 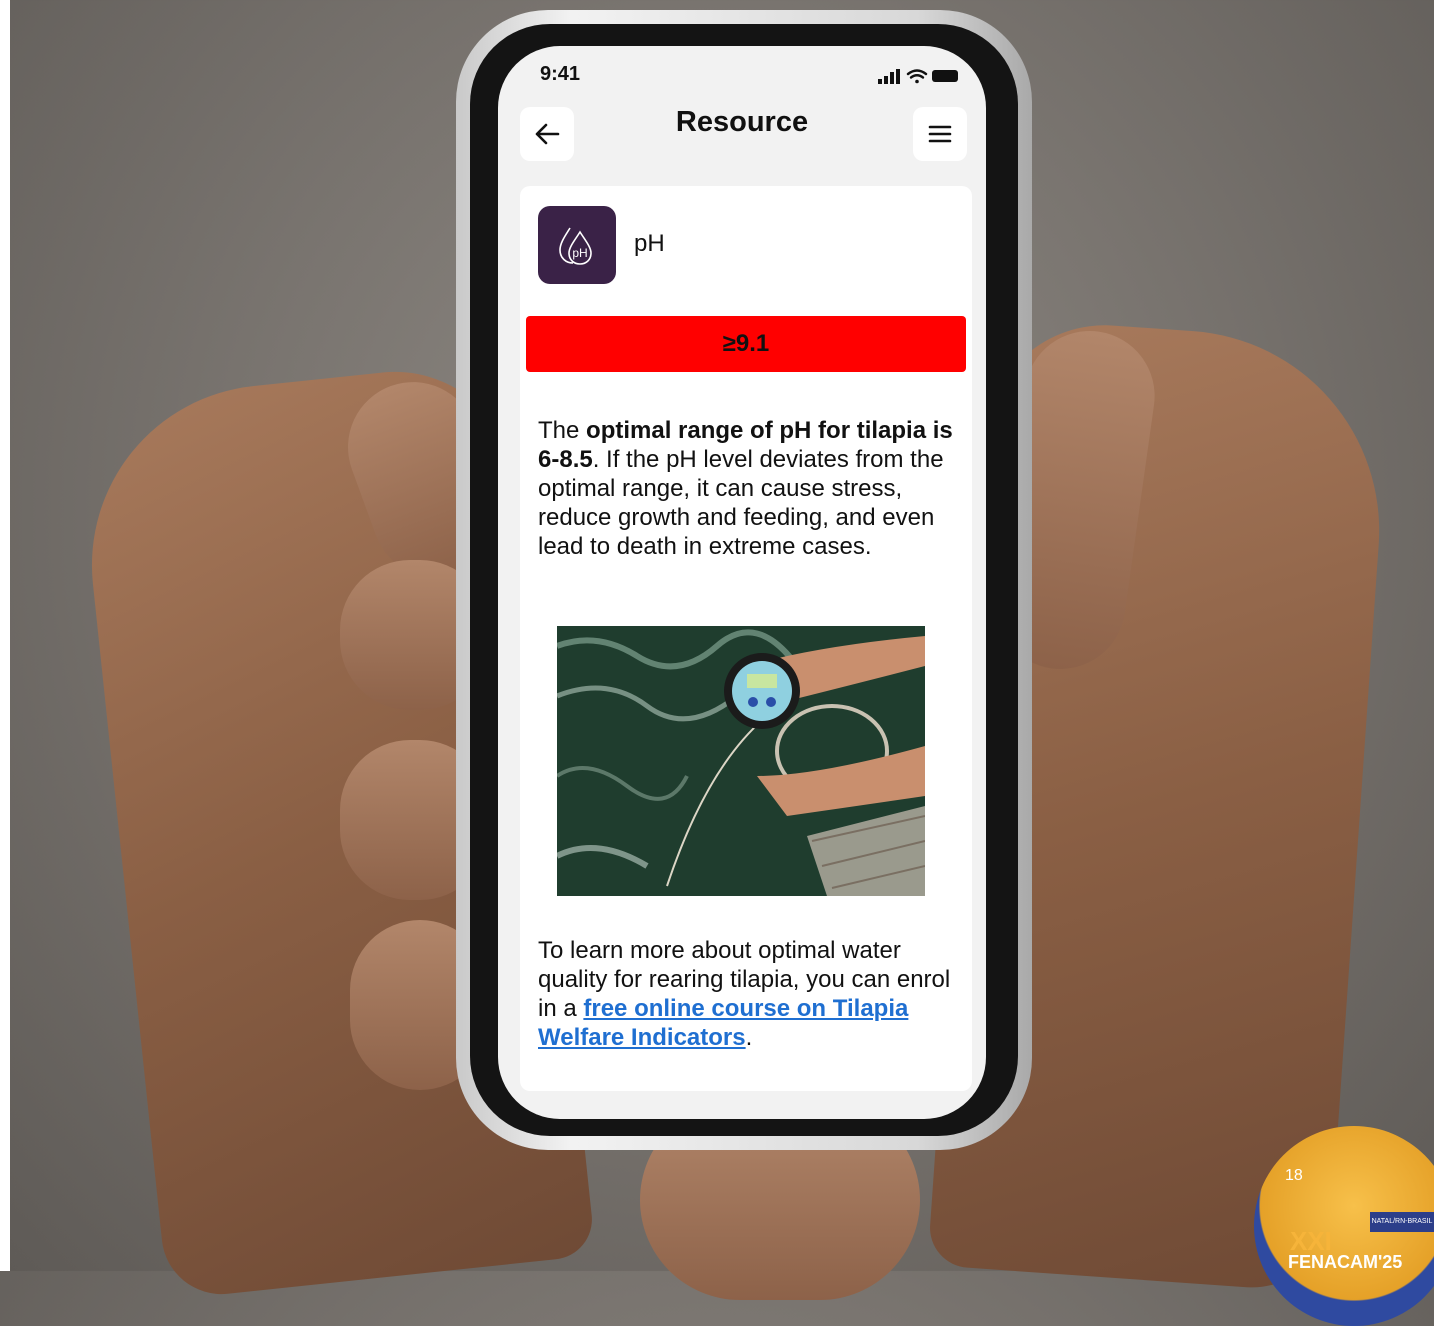 What do you see at coordinates (945, 76) in the screenshot?
I see `battery-icon` at bounding box center [945, 76].